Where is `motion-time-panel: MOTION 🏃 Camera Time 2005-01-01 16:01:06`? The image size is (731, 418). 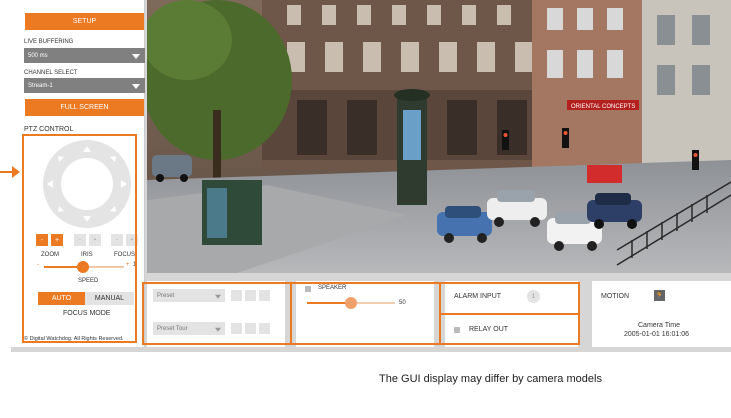
motion-time-panel: MOTION 🏃 Camera Time 2005-01-01 16:01:06 is located at coordinates (661, 314).